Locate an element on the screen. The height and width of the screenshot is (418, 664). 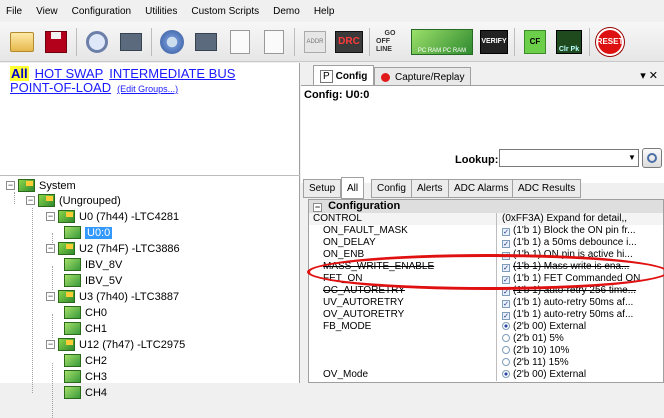
menu-help: Help is located at coordinates (324, 11).